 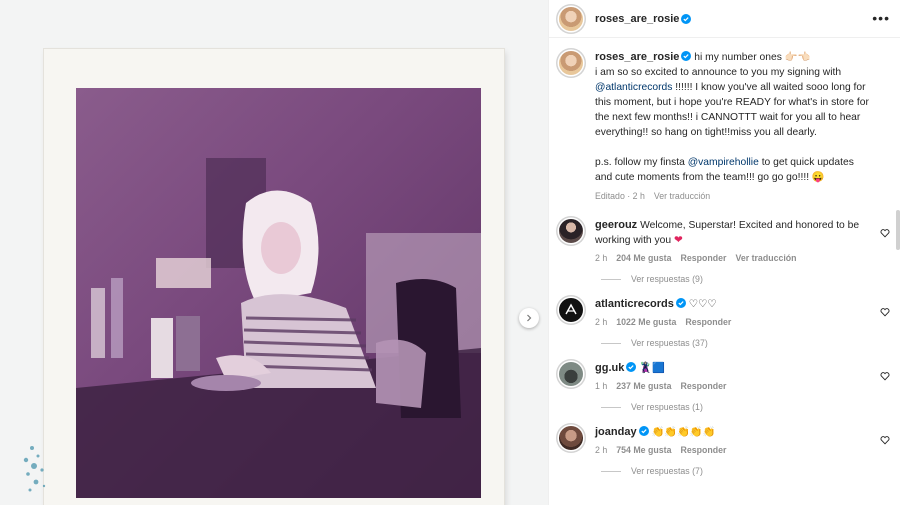 What do you see at coordinates (898, 230) in the screenshot?
I see `scrollbar` at bounding box center [898, 230].